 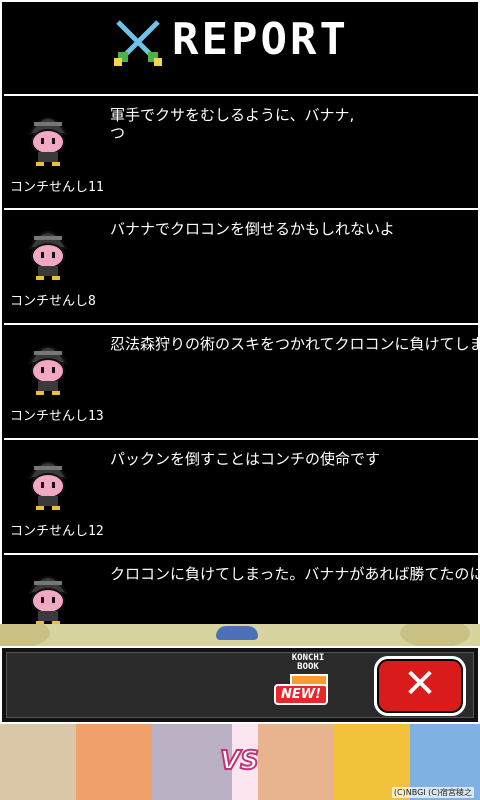 What do you see at coordinates (240, 685) in the screenshot?
I see `bottom-action-bar: KONCHI BOOK NEW! ✕` at bounding box center [240, 685].